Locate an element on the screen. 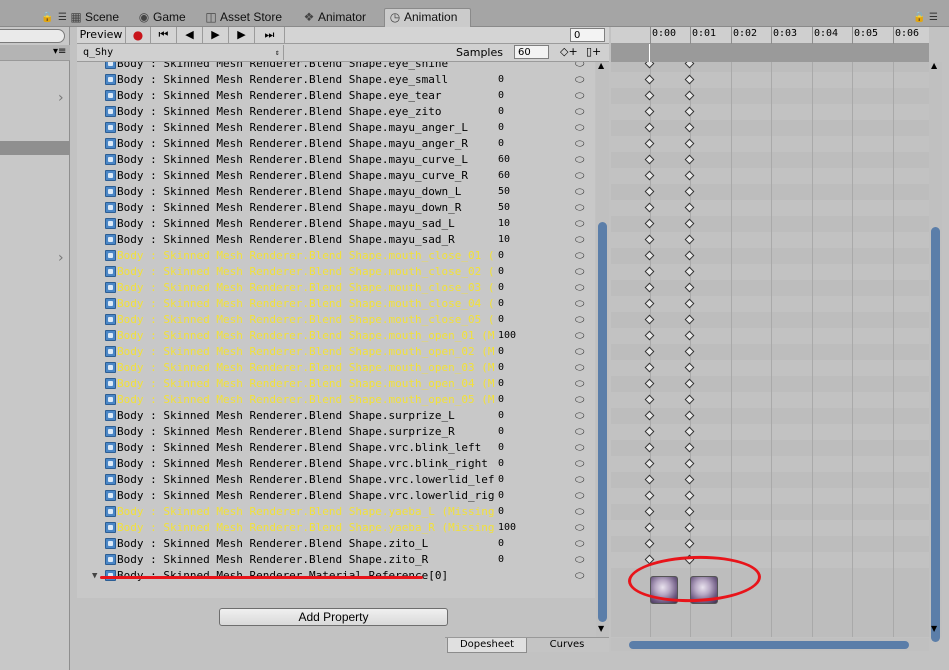 The height and width of the screenshot is (670, 949). clip-select-dropdown: q_Shy ⇕ is located at coordinates (181, 52).